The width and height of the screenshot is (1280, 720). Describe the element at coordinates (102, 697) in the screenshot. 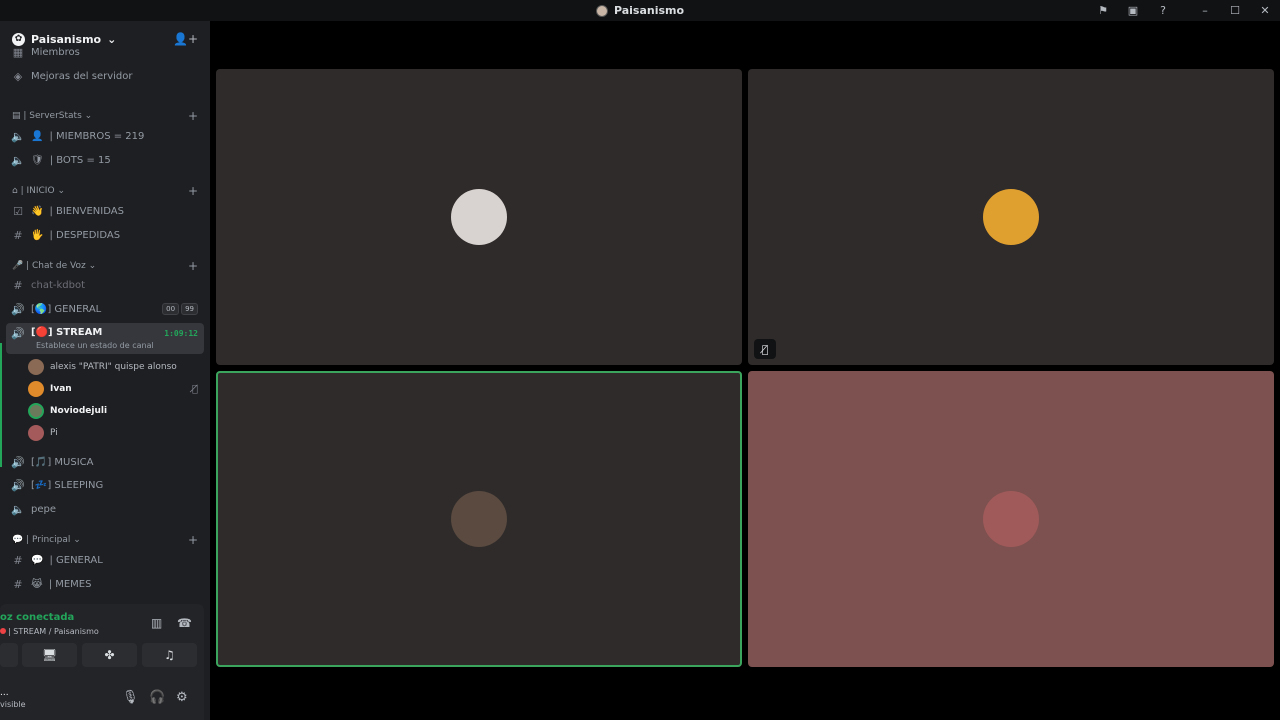

I see `user-panel: ... visible 🎙 🎧 ⚙` at that location.